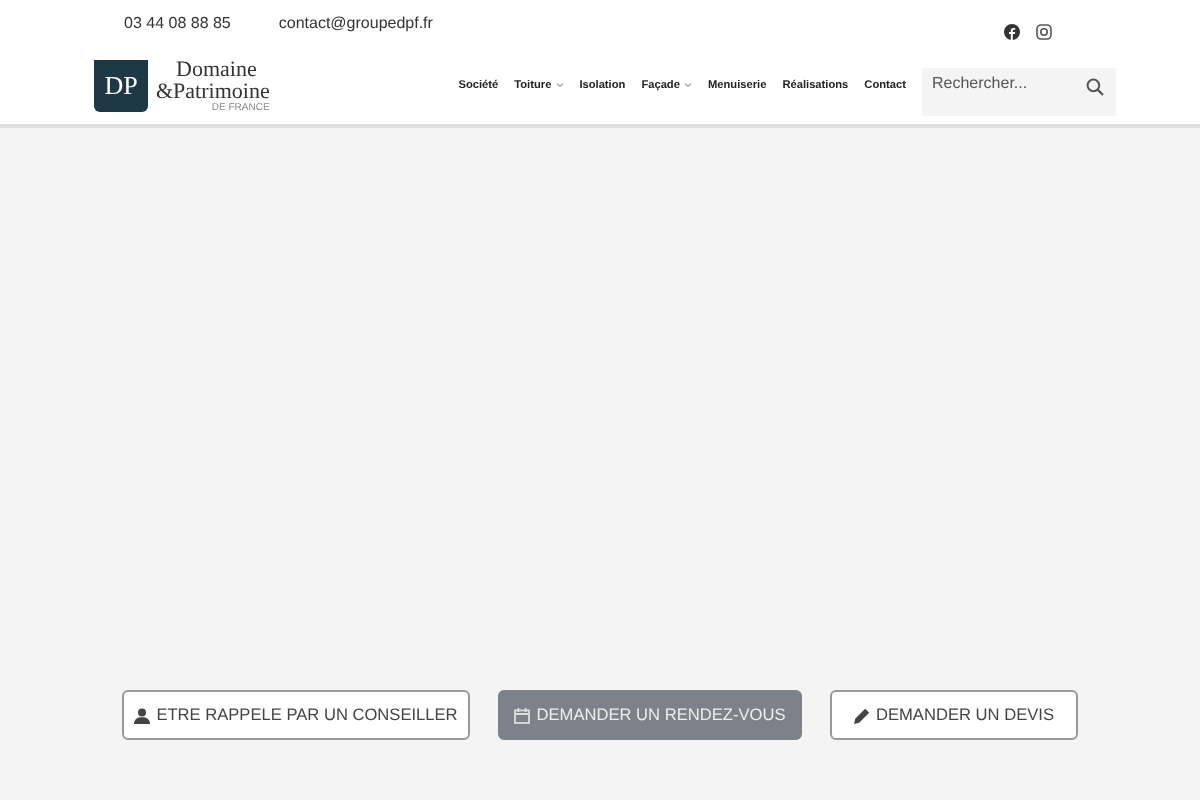 The width and height of the screenshot is (1200, 800). I want to click on logo-text: &Patrimoine, so click(213, 92).